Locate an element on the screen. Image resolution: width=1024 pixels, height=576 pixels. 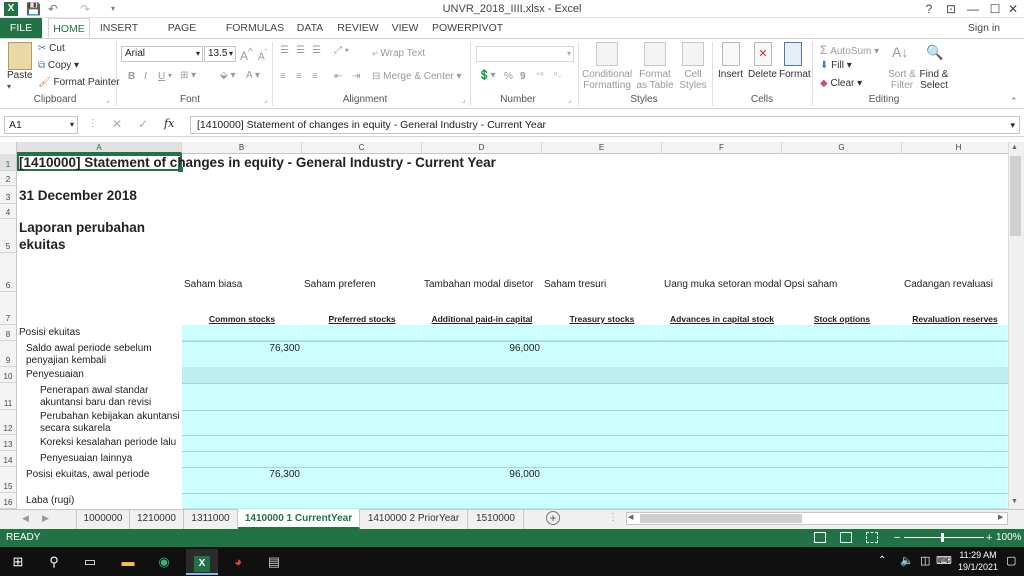
tab-insert: INSERT is located at coordinates (119, 28).